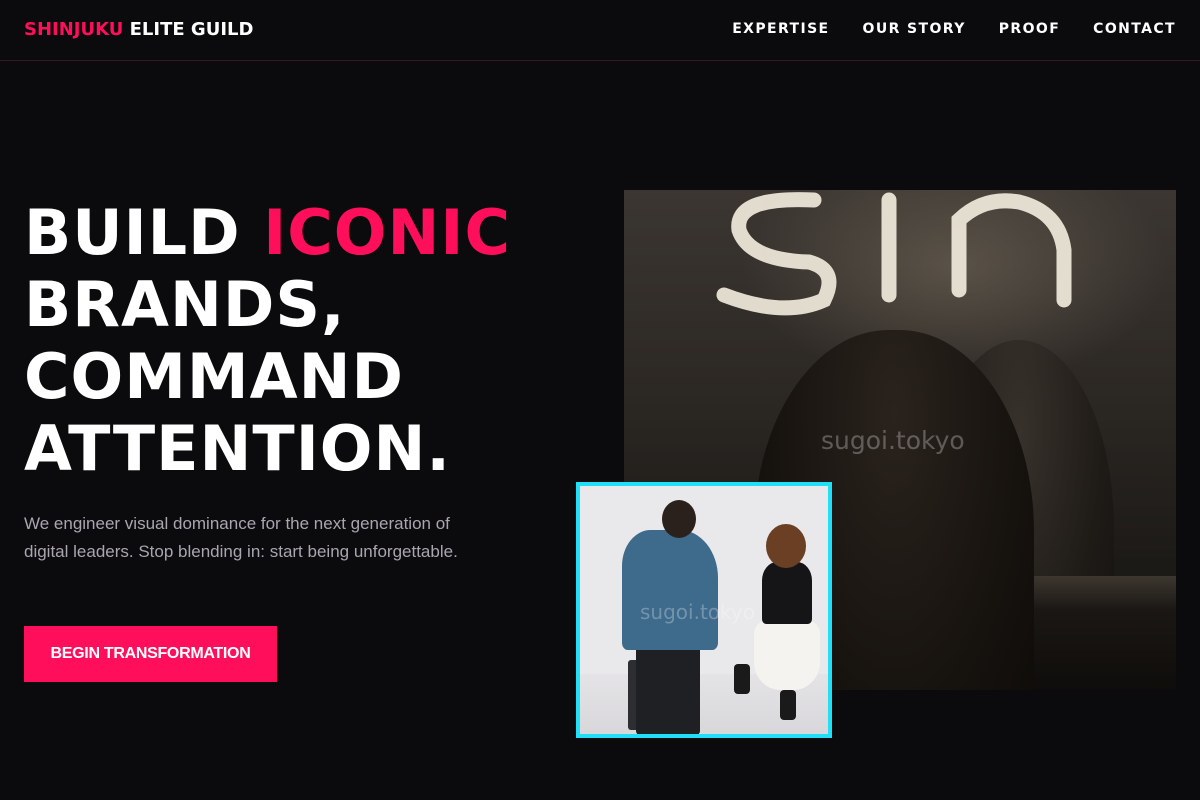 Image resolution: width=1200 pixels, height=800 pixels. What do you see at coordinates (188, 29) in the screenshot?
I see `brand-logo-rest: ELITE GUILD` at bounding box center [188, 29].